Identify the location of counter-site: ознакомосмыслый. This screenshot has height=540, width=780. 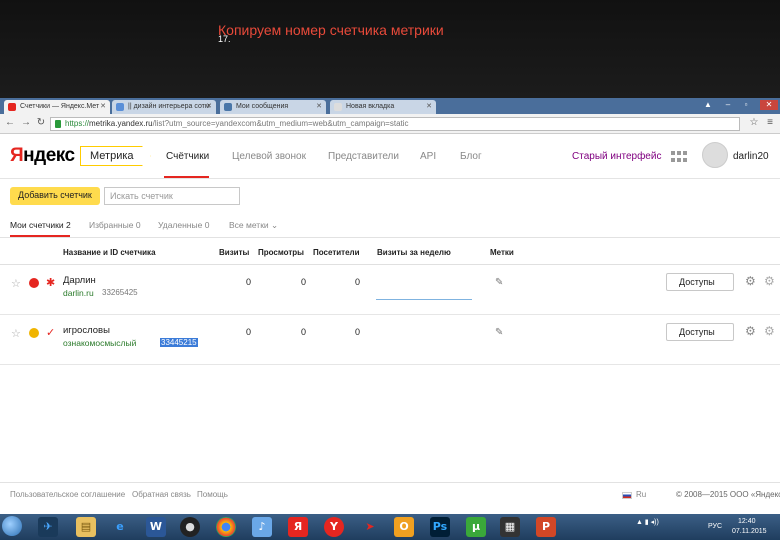
(99, 343).